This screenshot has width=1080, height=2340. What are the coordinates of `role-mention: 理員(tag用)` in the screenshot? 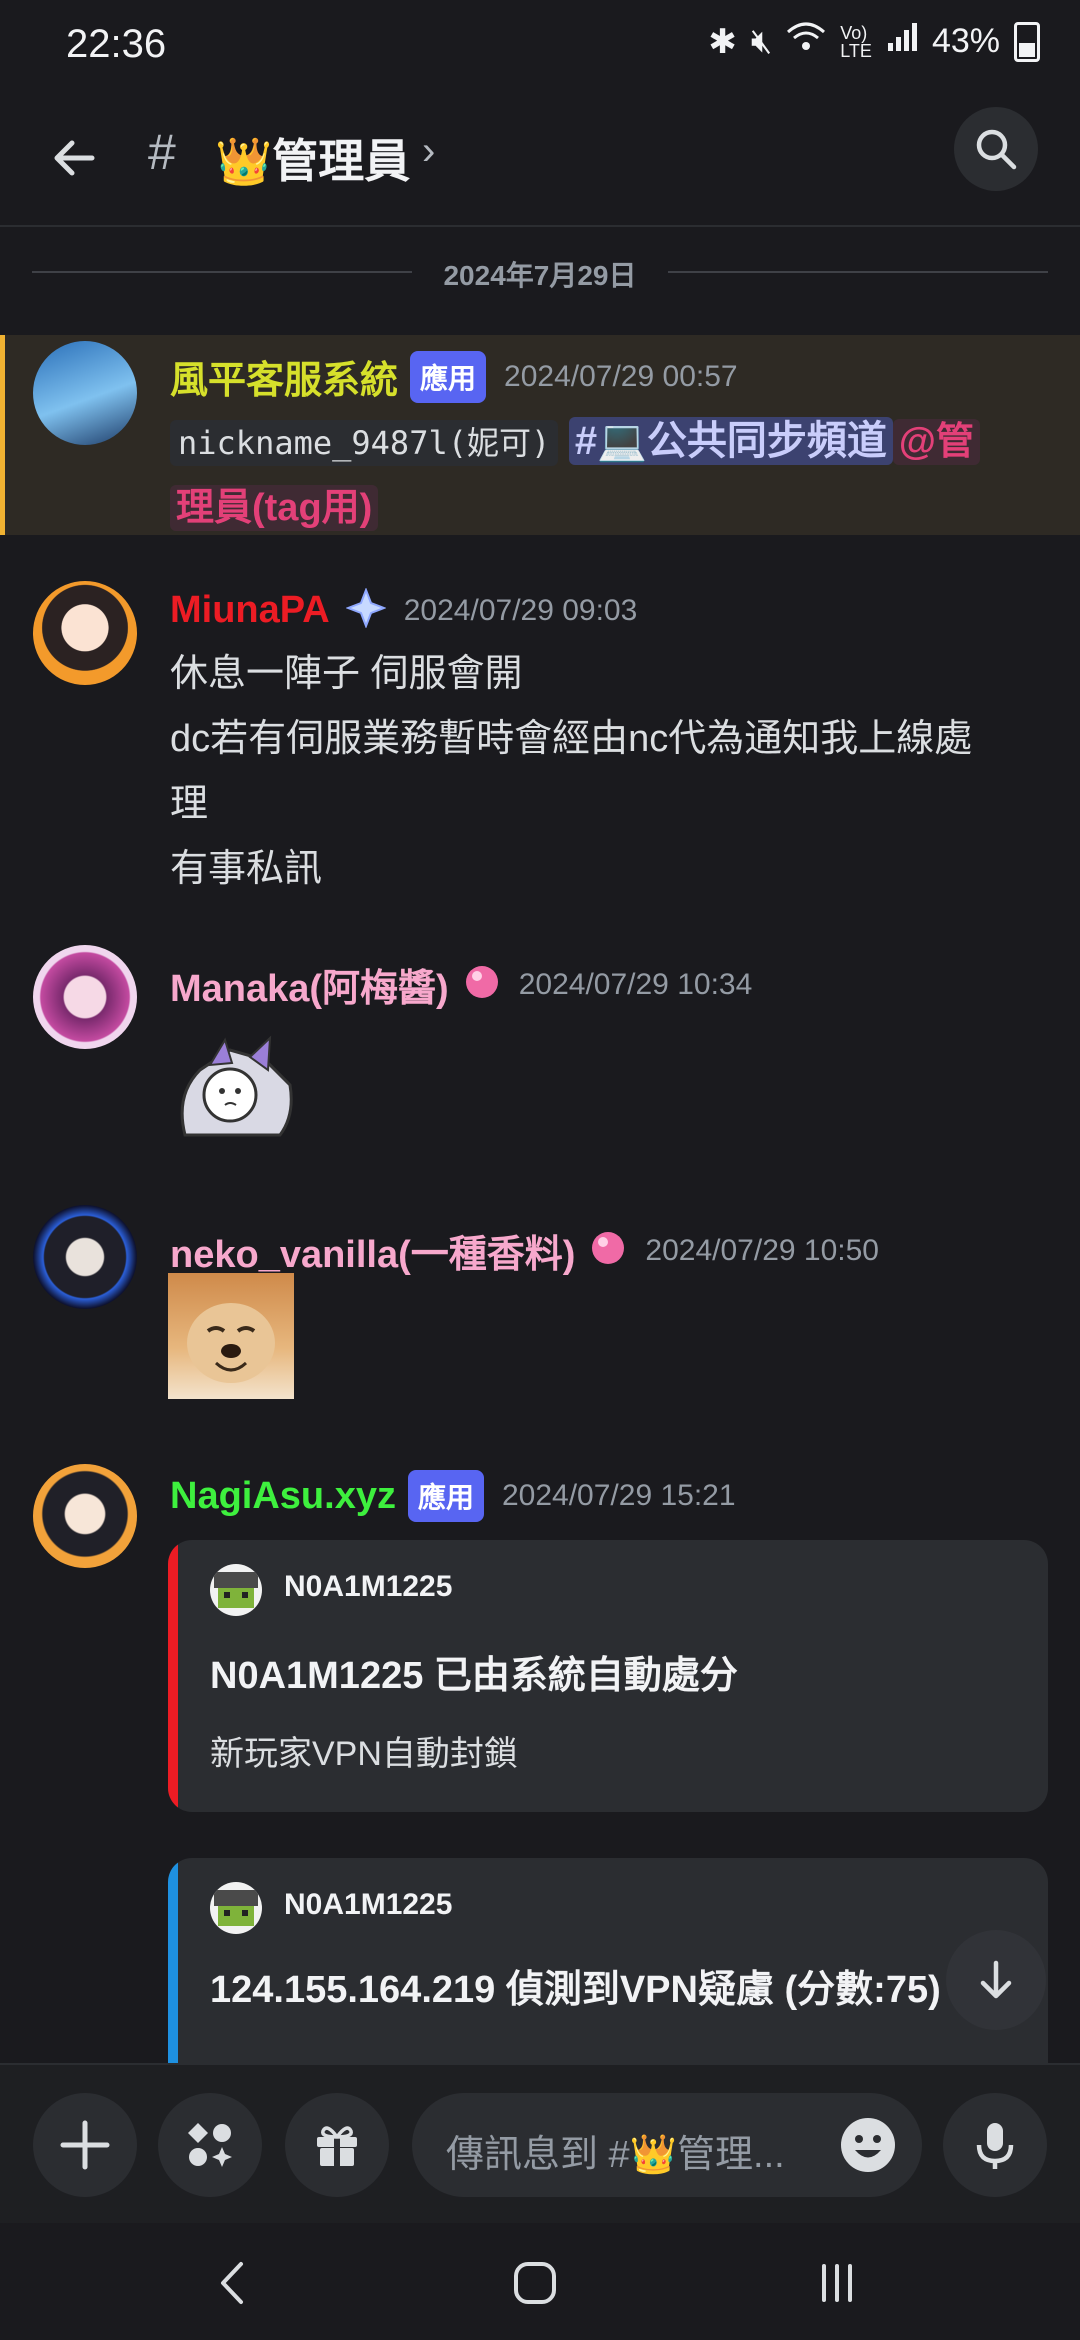 It's located at (274, 508).